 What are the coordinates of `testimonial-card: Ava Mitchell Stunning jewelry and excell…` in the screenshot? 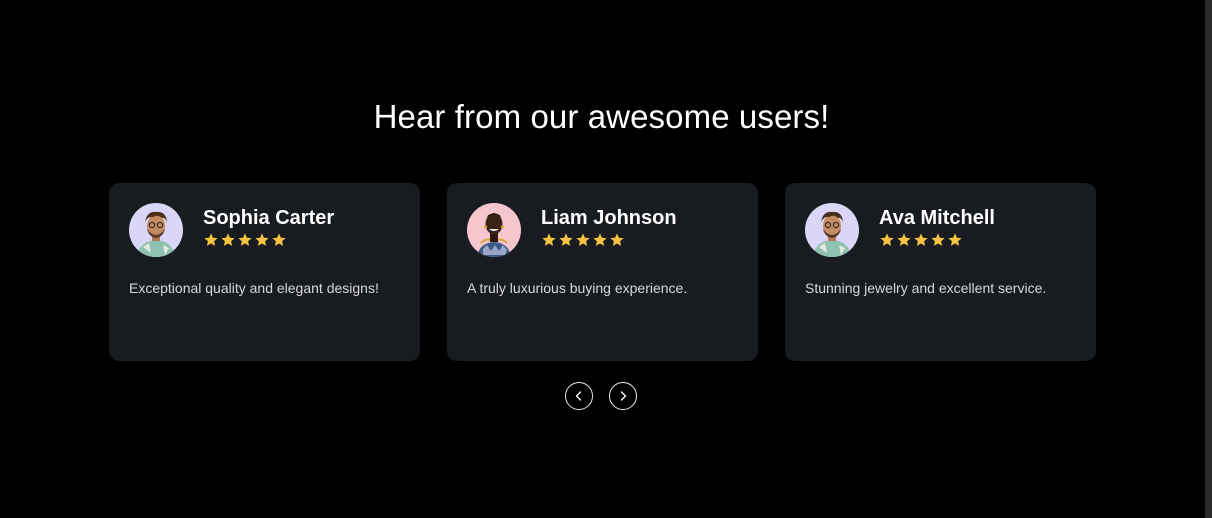 It's located at (940, 272).